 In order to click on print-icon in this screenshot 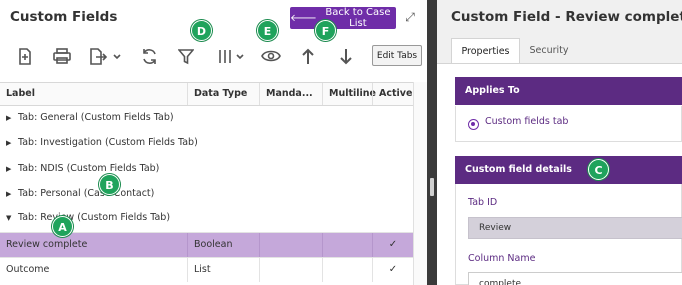, I will do `click(62, 56)`.